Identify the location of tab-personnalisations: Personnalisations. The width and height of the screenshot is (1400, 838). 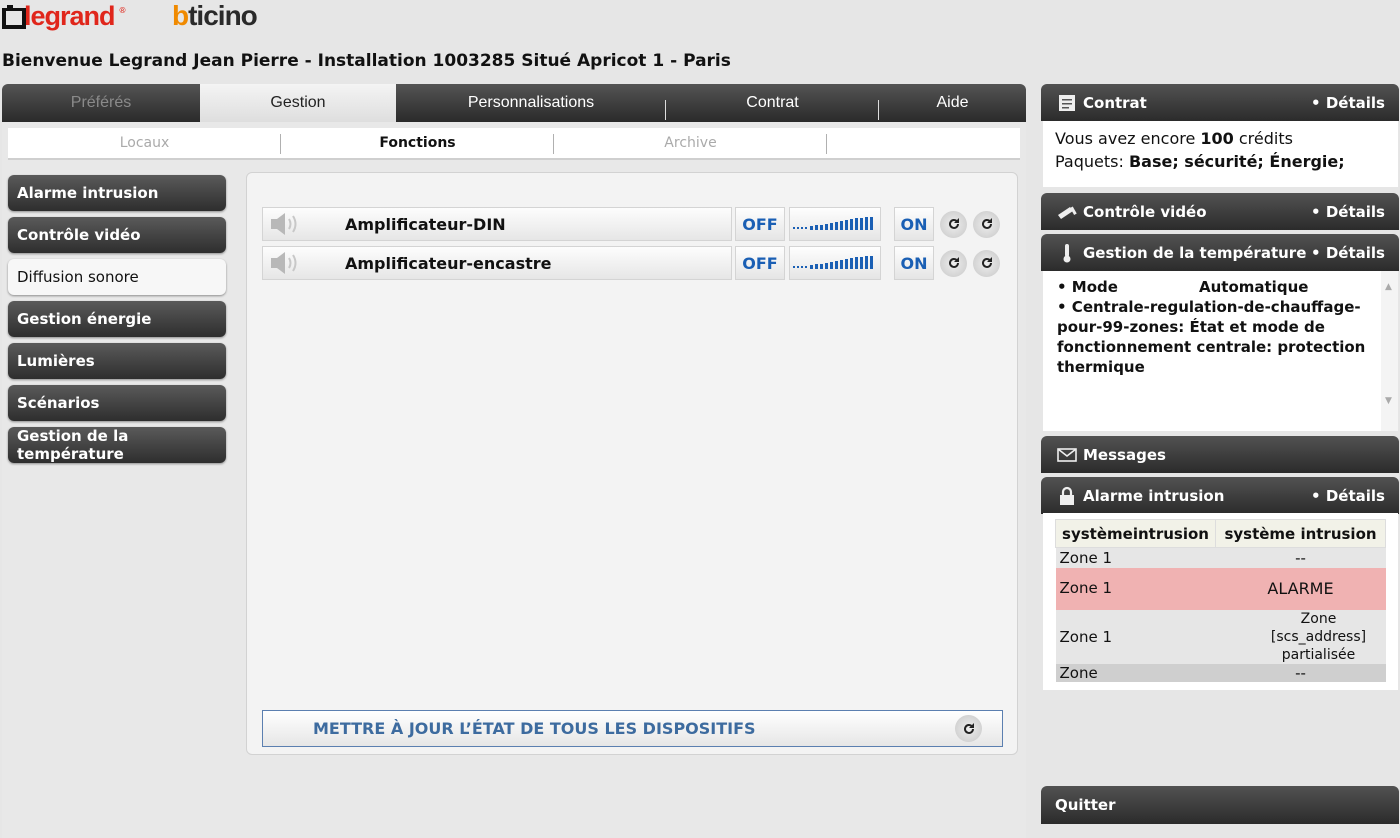
(531, 103).